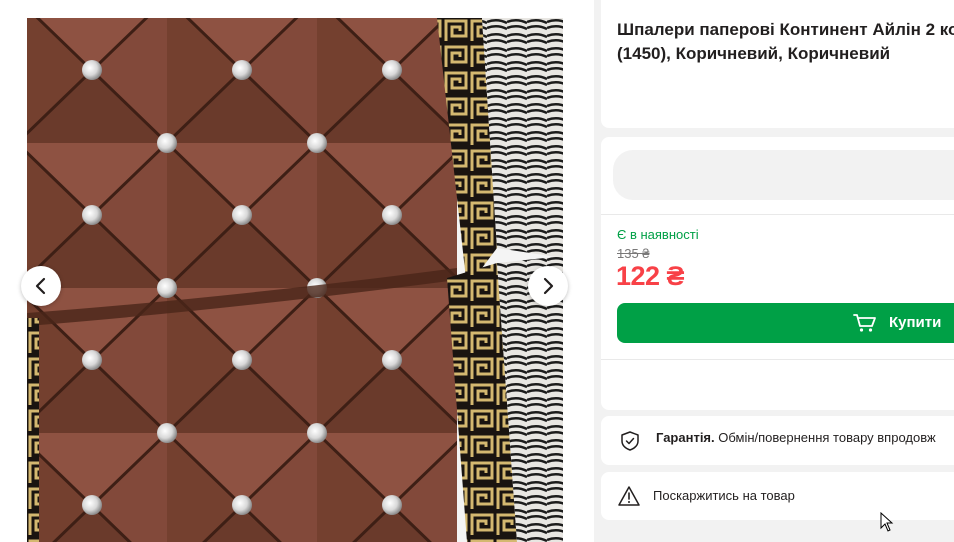 The height and width of the screenshot is (542, 954). I want to click on option-selector, so click(783, 175).